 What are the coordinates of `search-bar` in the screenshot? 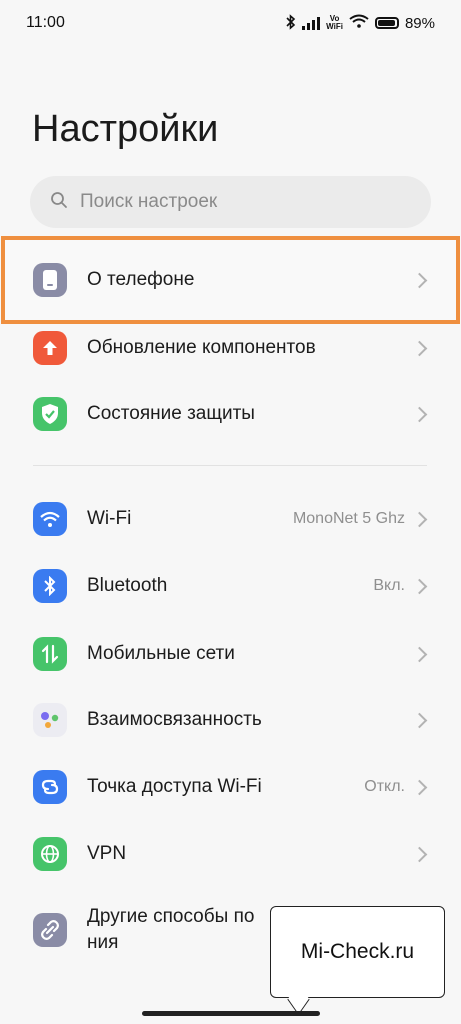 It's located at (230, 202).